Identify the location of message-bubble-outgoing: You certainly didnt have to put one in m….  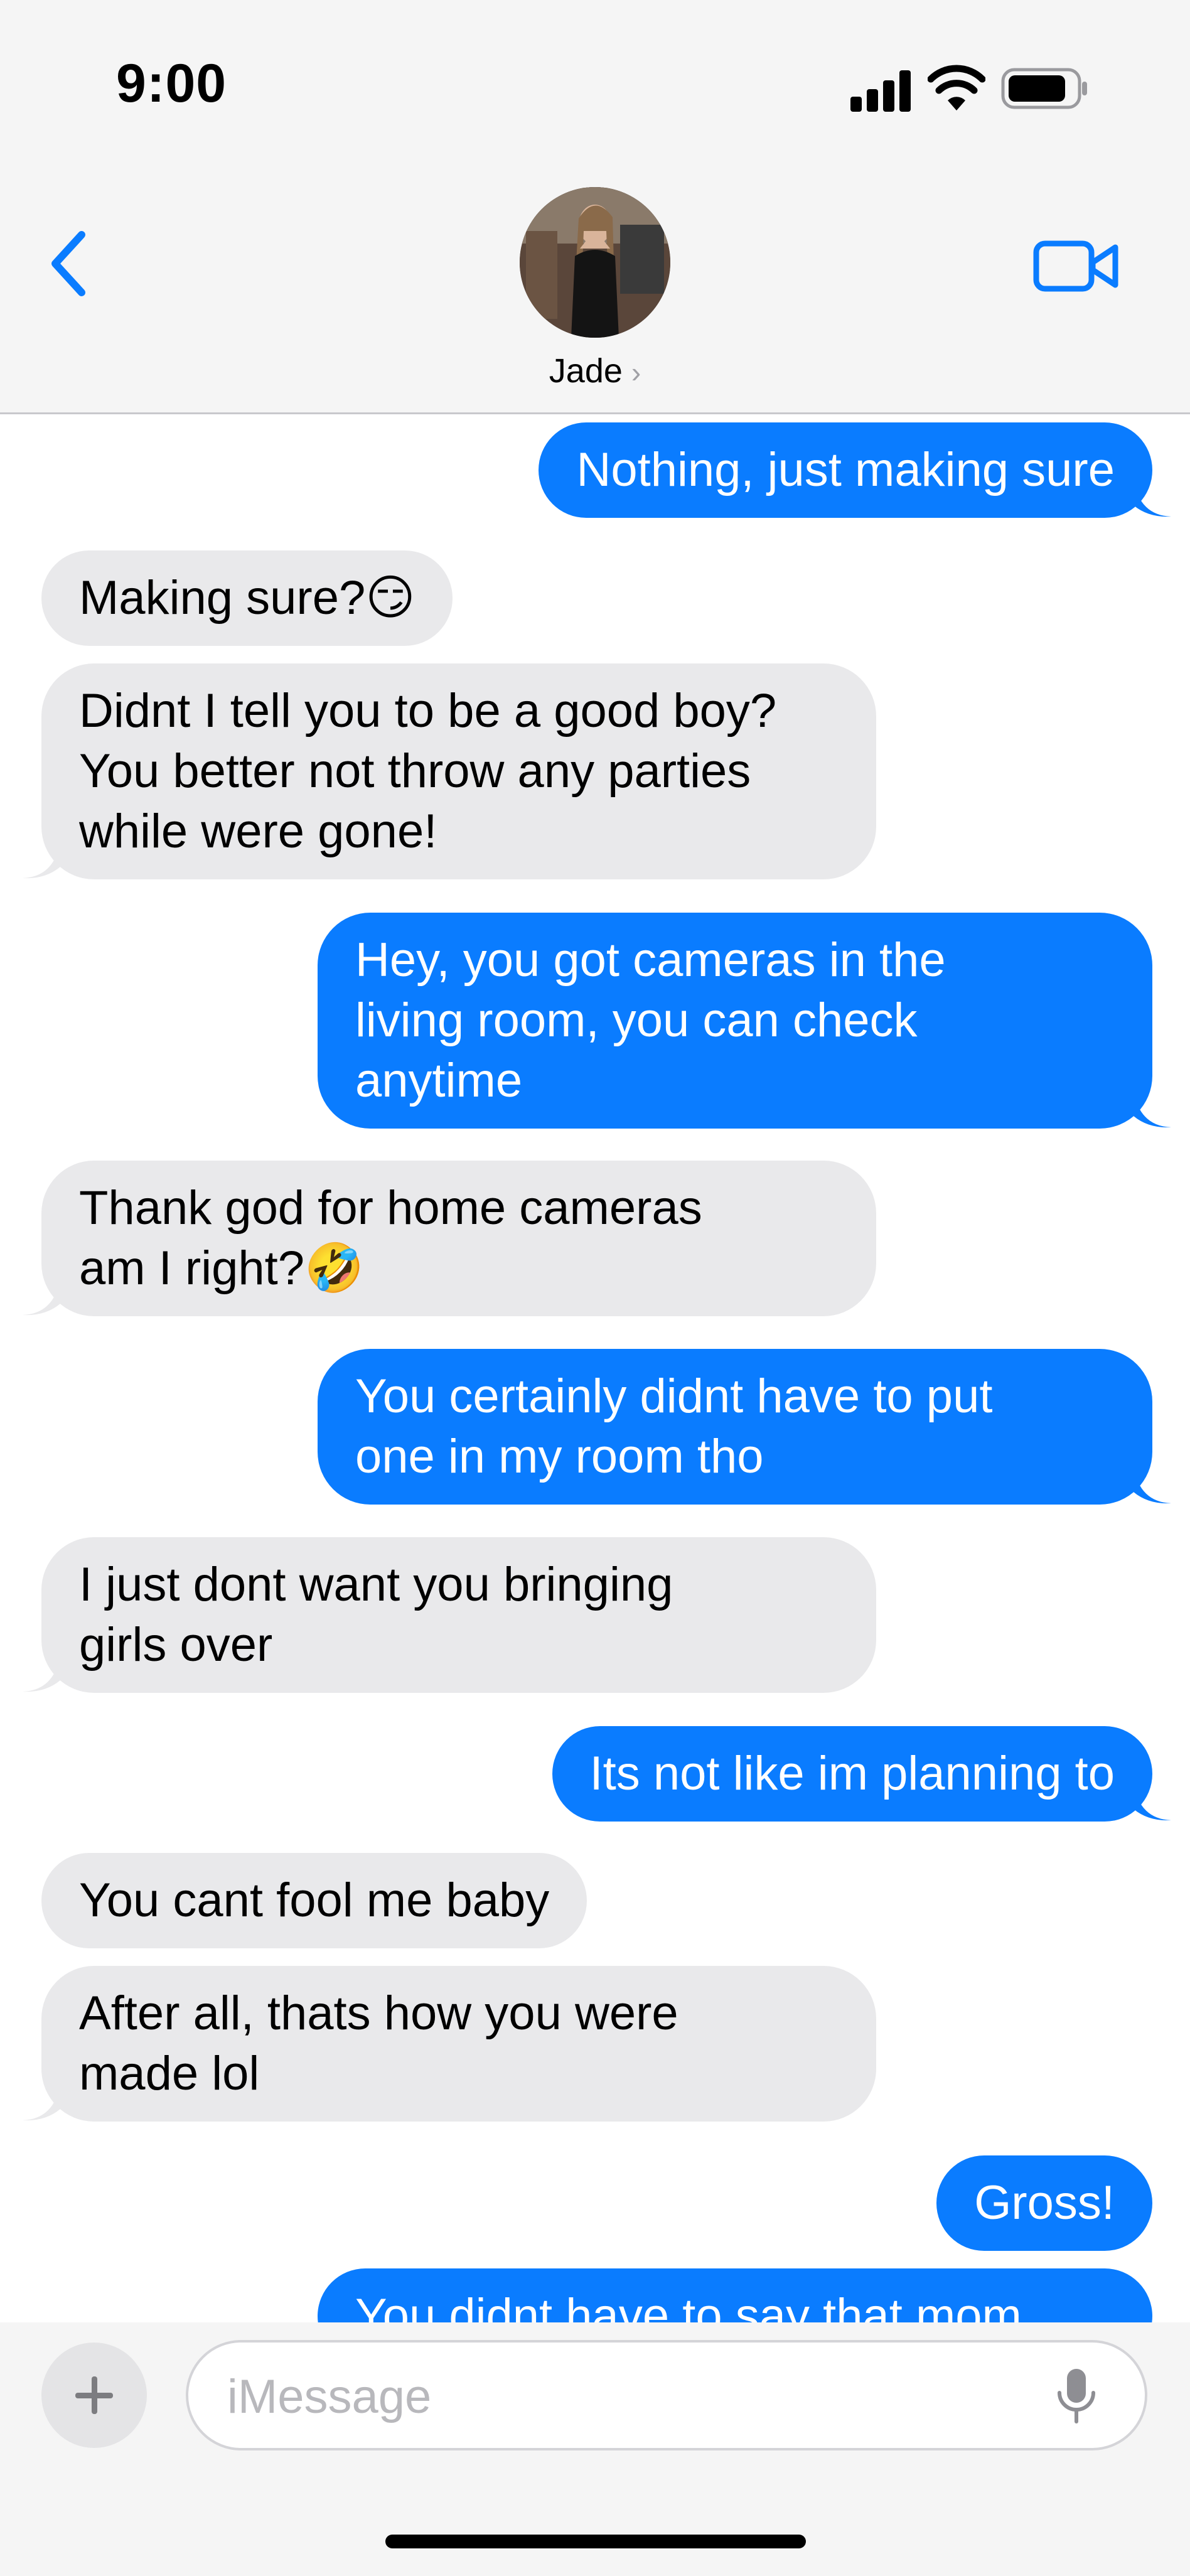
(744, 1427).